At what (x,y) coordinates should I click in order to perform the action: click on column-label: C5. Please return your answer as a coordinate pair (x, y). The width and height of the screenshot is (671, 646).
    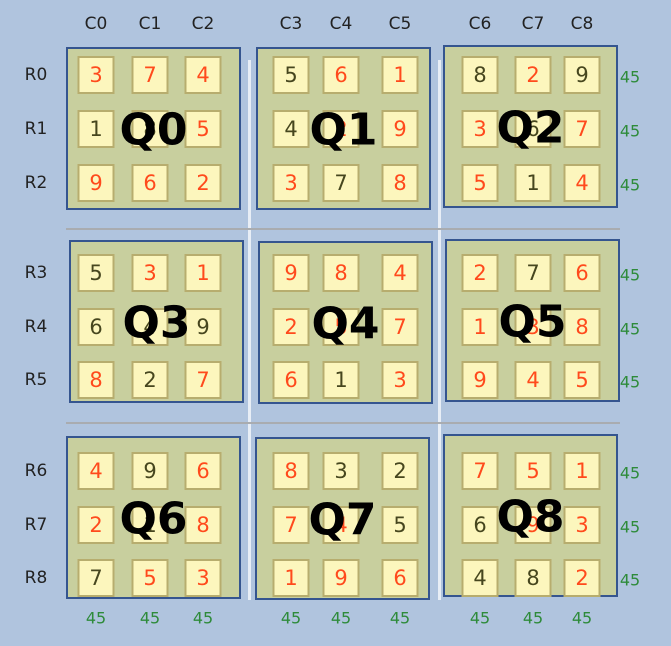
    Looking at the image, I should click on (400, 24).